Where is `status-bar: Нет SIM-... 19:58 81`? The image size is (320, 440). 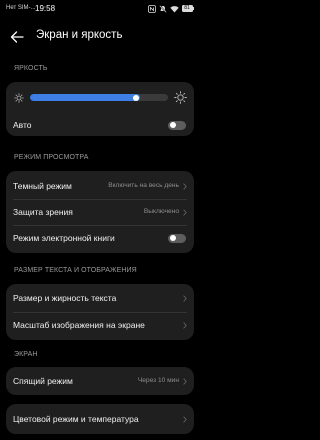
status-bar: Нет SIM-... 19:58 81 is located at coordinates (100, 9).